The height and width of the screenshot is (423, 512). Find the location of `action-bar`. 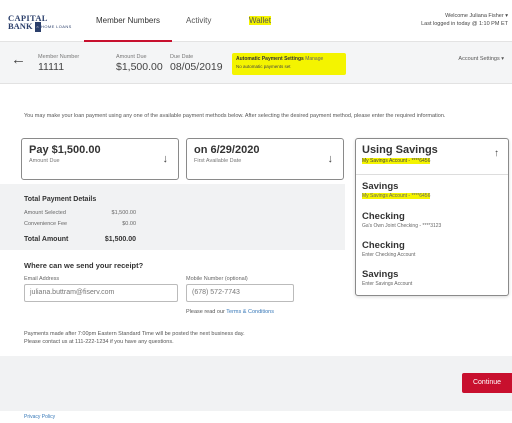

action-bar is located at coordinates (256, 383).